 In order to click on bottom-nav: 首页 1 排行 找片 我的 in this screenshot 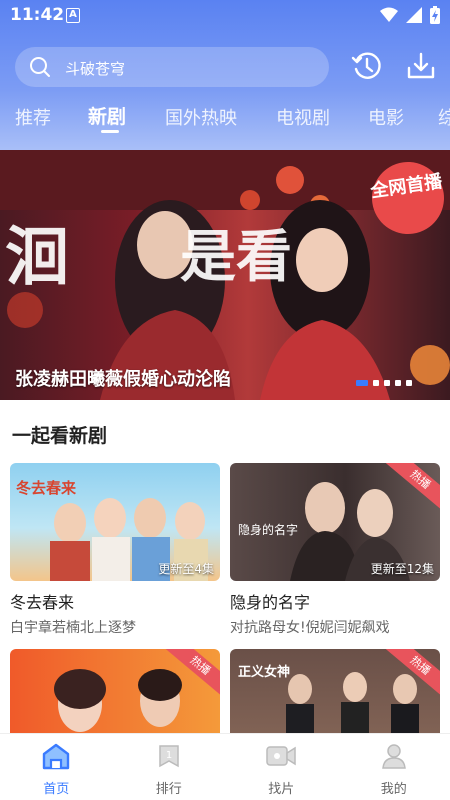, I will do `click(225, 766)`.